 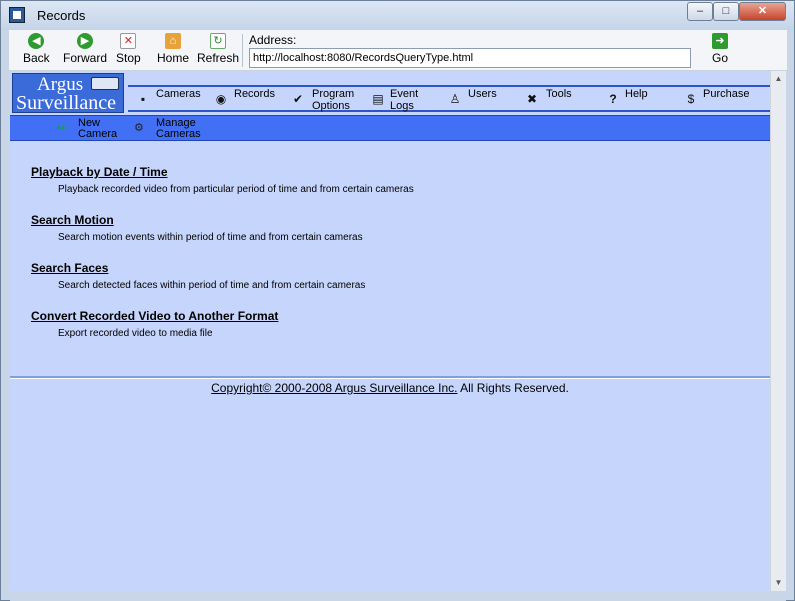 I want to click on nav-users: Users, so click(x=482, y=94).